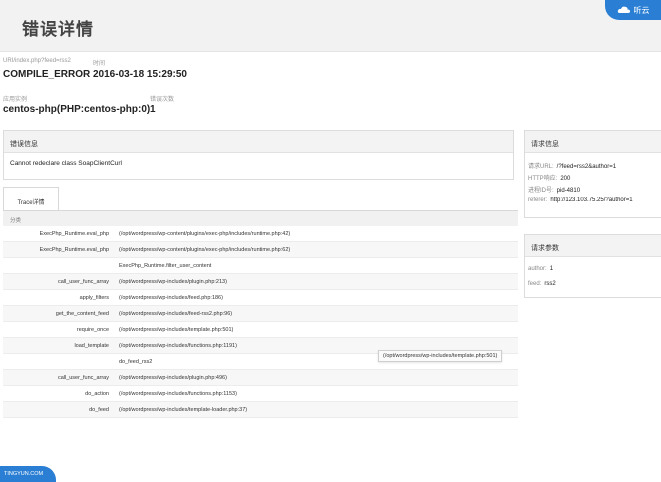 The width and height of the screenshot is (661, 482). What do you see at coordinates (28, 474) in the screenshot?
I see `footer-brand: TINGYUN.COM` at bounding box center [28, 474].